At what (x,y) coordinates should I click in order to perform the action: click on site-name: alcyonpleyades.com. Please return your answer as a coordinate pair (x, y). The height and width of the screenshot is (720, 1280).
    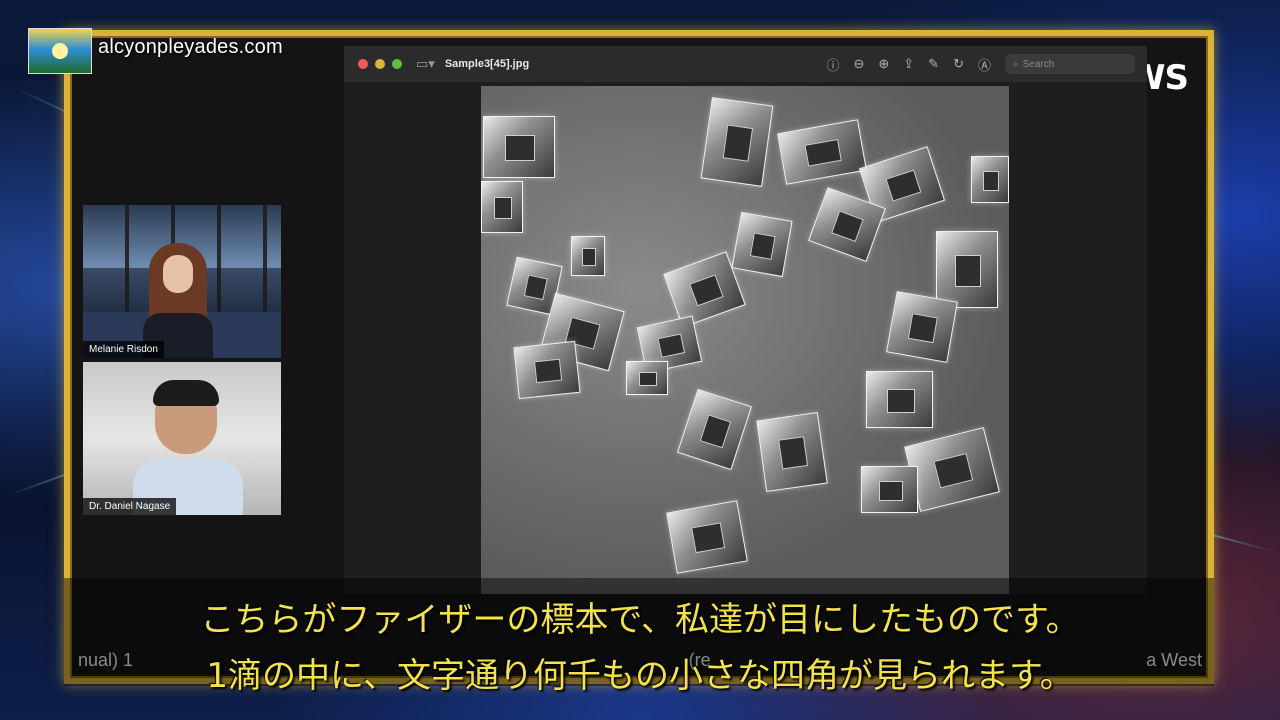
    Looking at the image, I should click on (190, 47).